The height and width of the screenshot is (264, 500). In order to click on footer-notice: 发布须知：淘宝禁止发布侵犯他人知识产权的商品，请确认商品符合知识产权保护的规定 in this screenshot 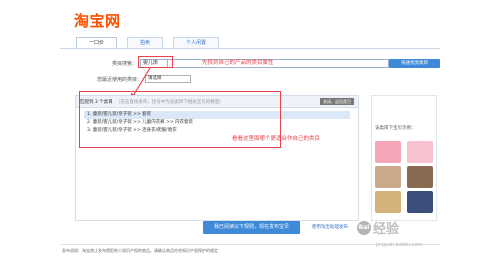, I will do `click(140, 250)`.